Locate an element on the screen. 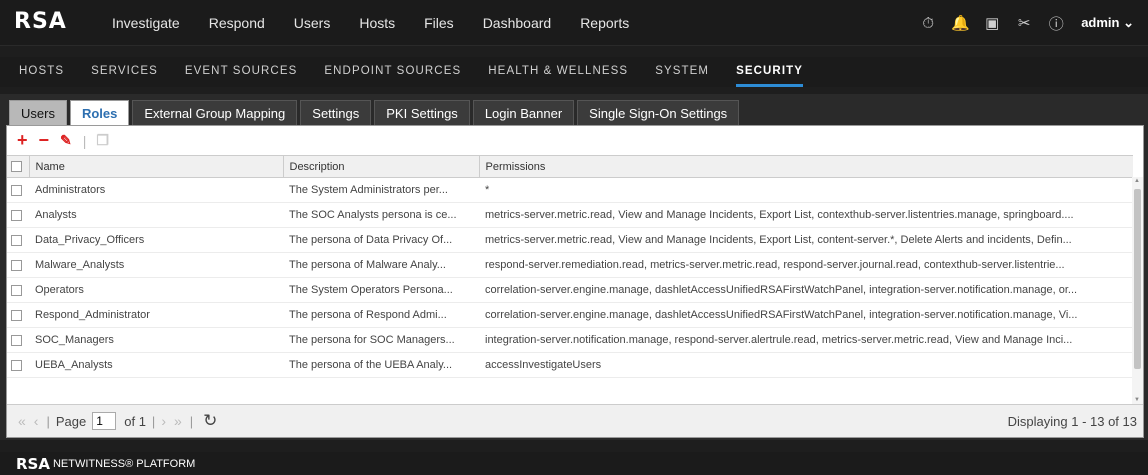  subnav-health-wellness: HEALTH & WELLNESS is located at coordinates (558, 72).